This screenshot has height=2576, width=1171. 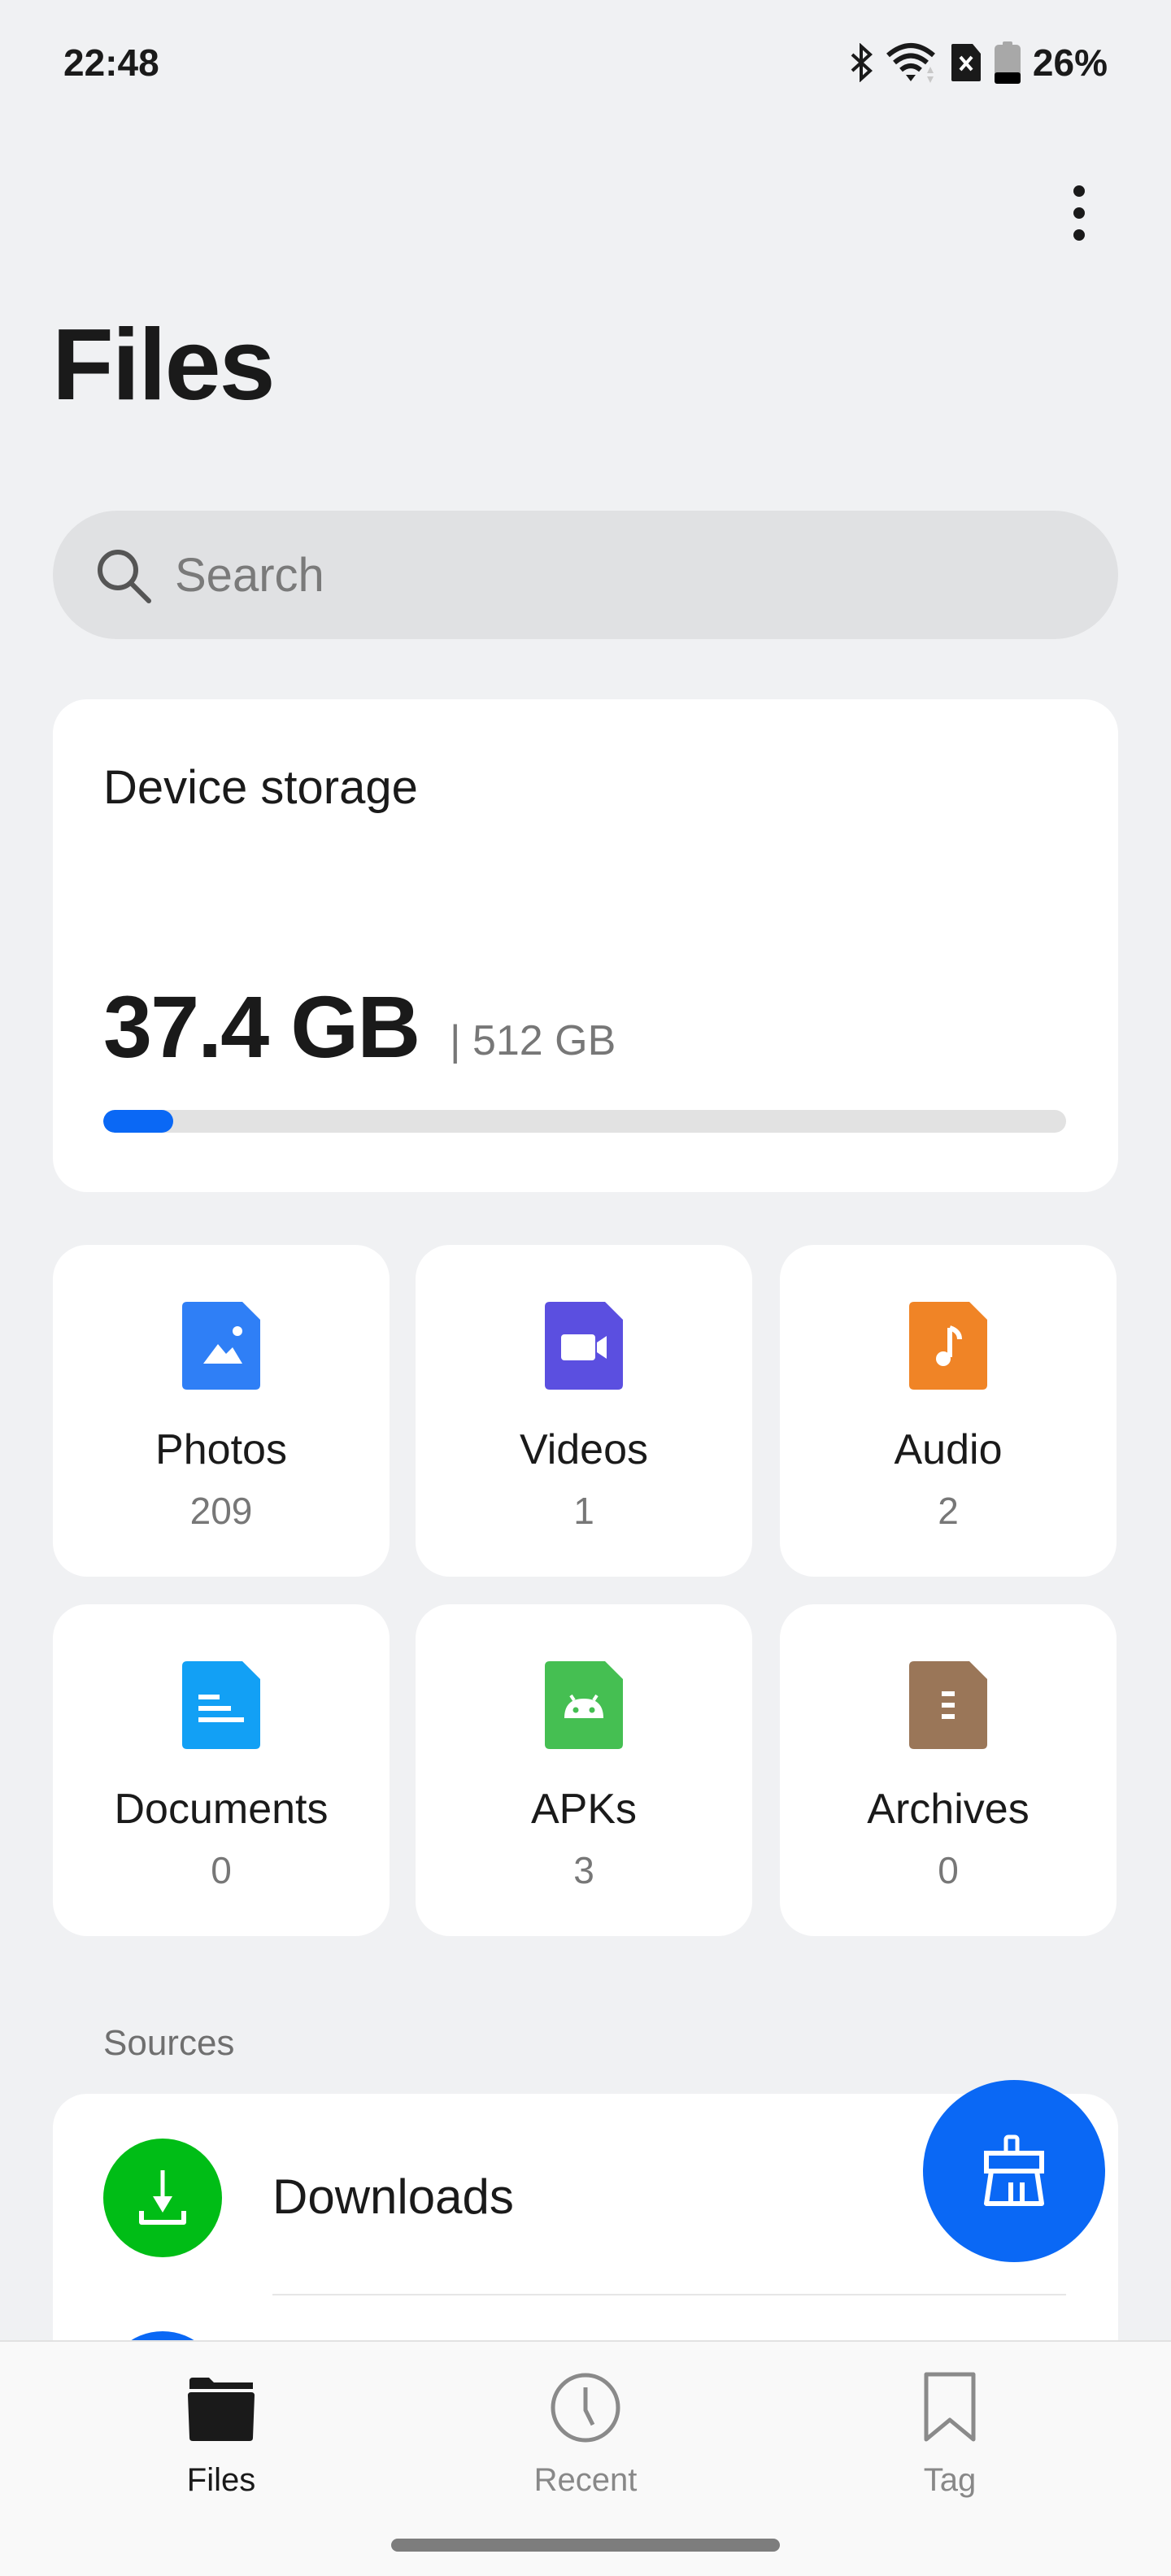 I want to click on category-archives: Archives 0, so click(x=949, y=1770).